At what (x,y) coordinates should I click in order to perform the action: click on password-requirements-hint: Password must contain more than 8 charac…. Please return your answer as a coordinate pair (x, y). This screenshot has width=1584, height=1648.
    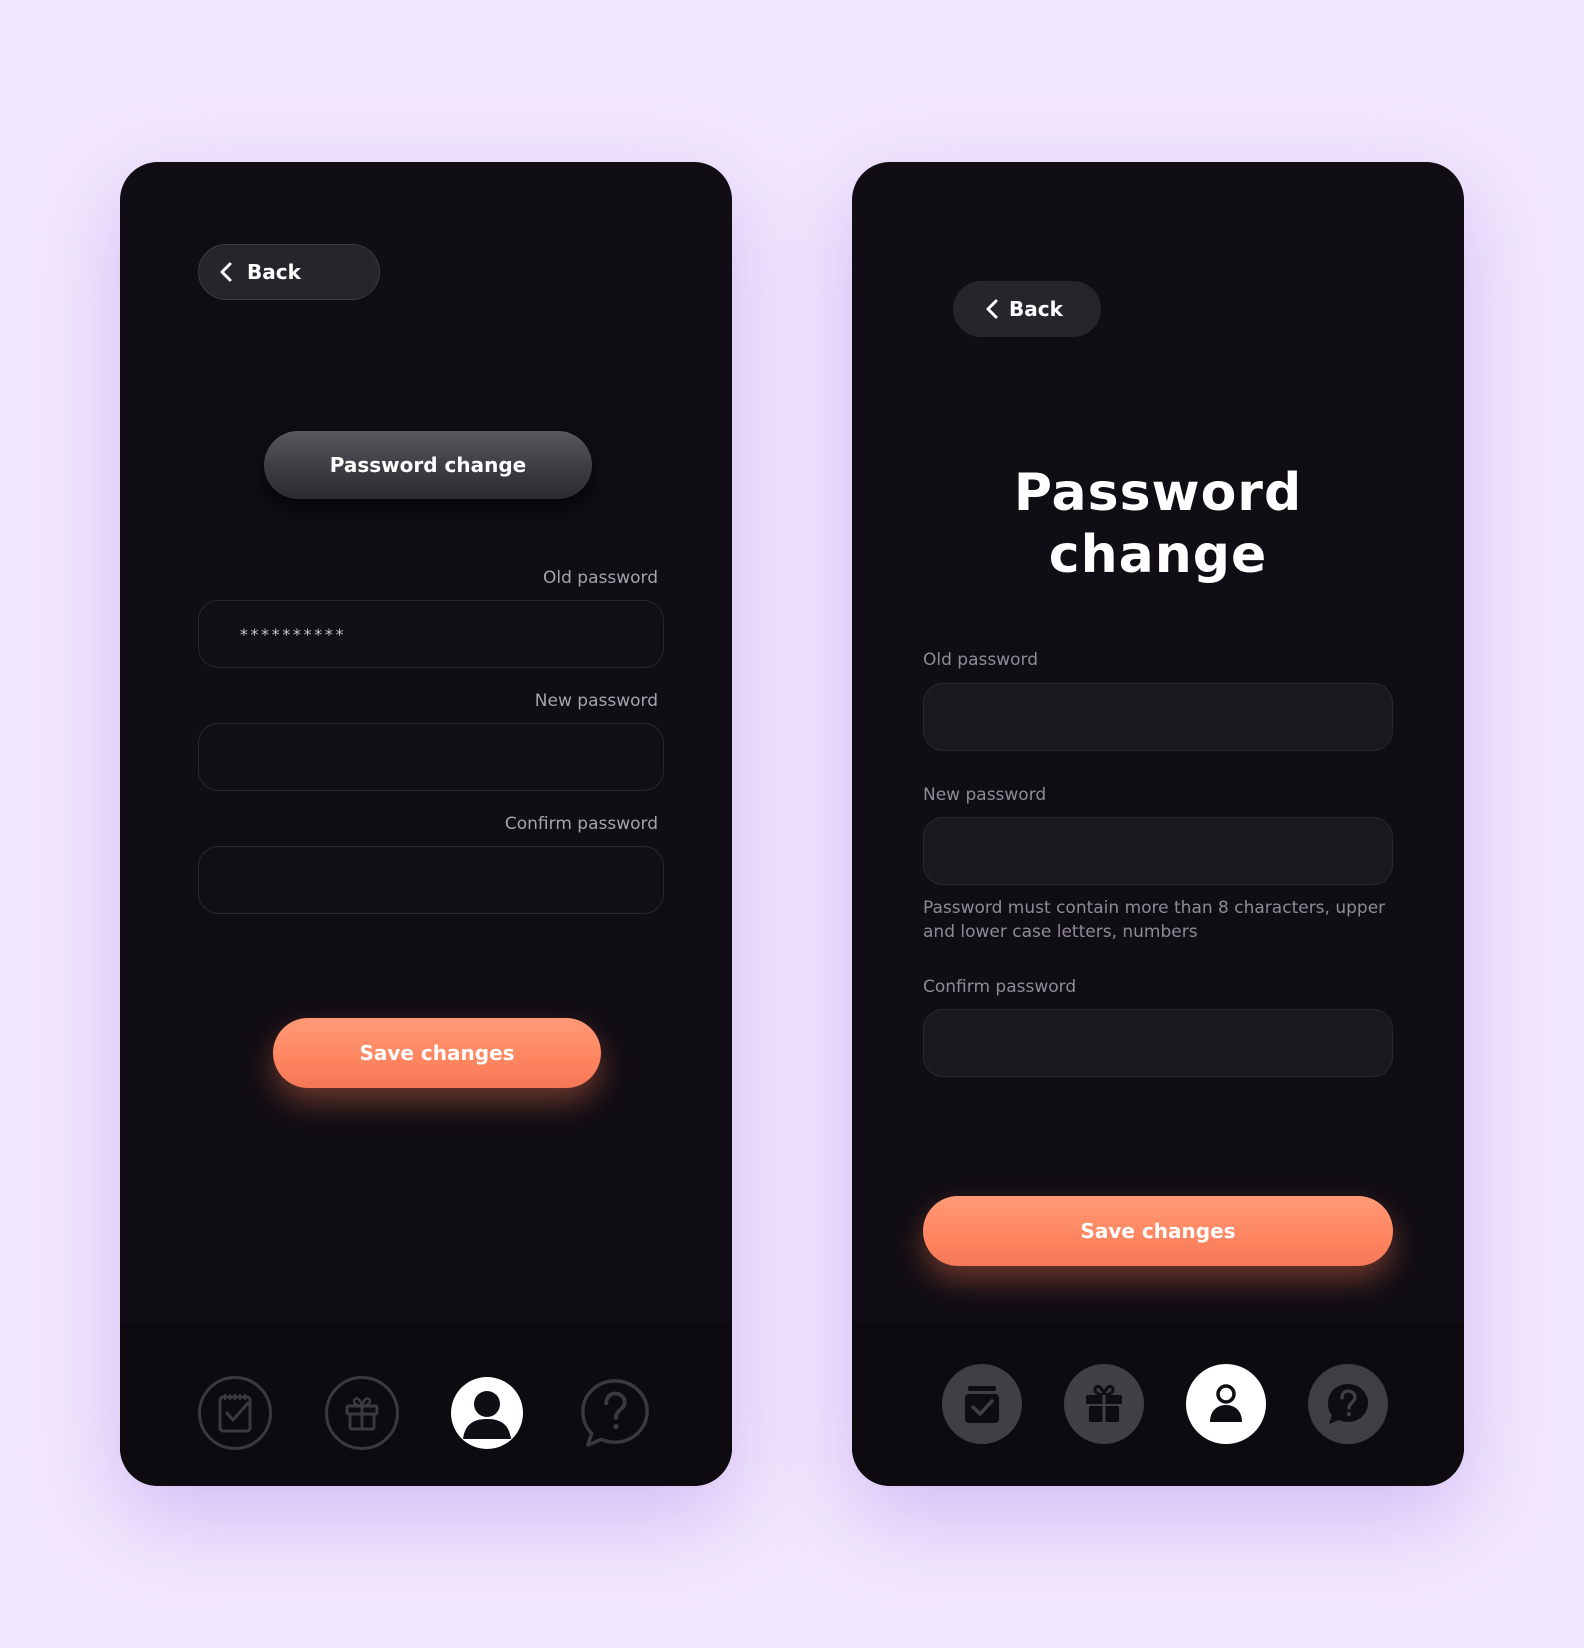
    Looking at the image, I should click on (1154, 920).